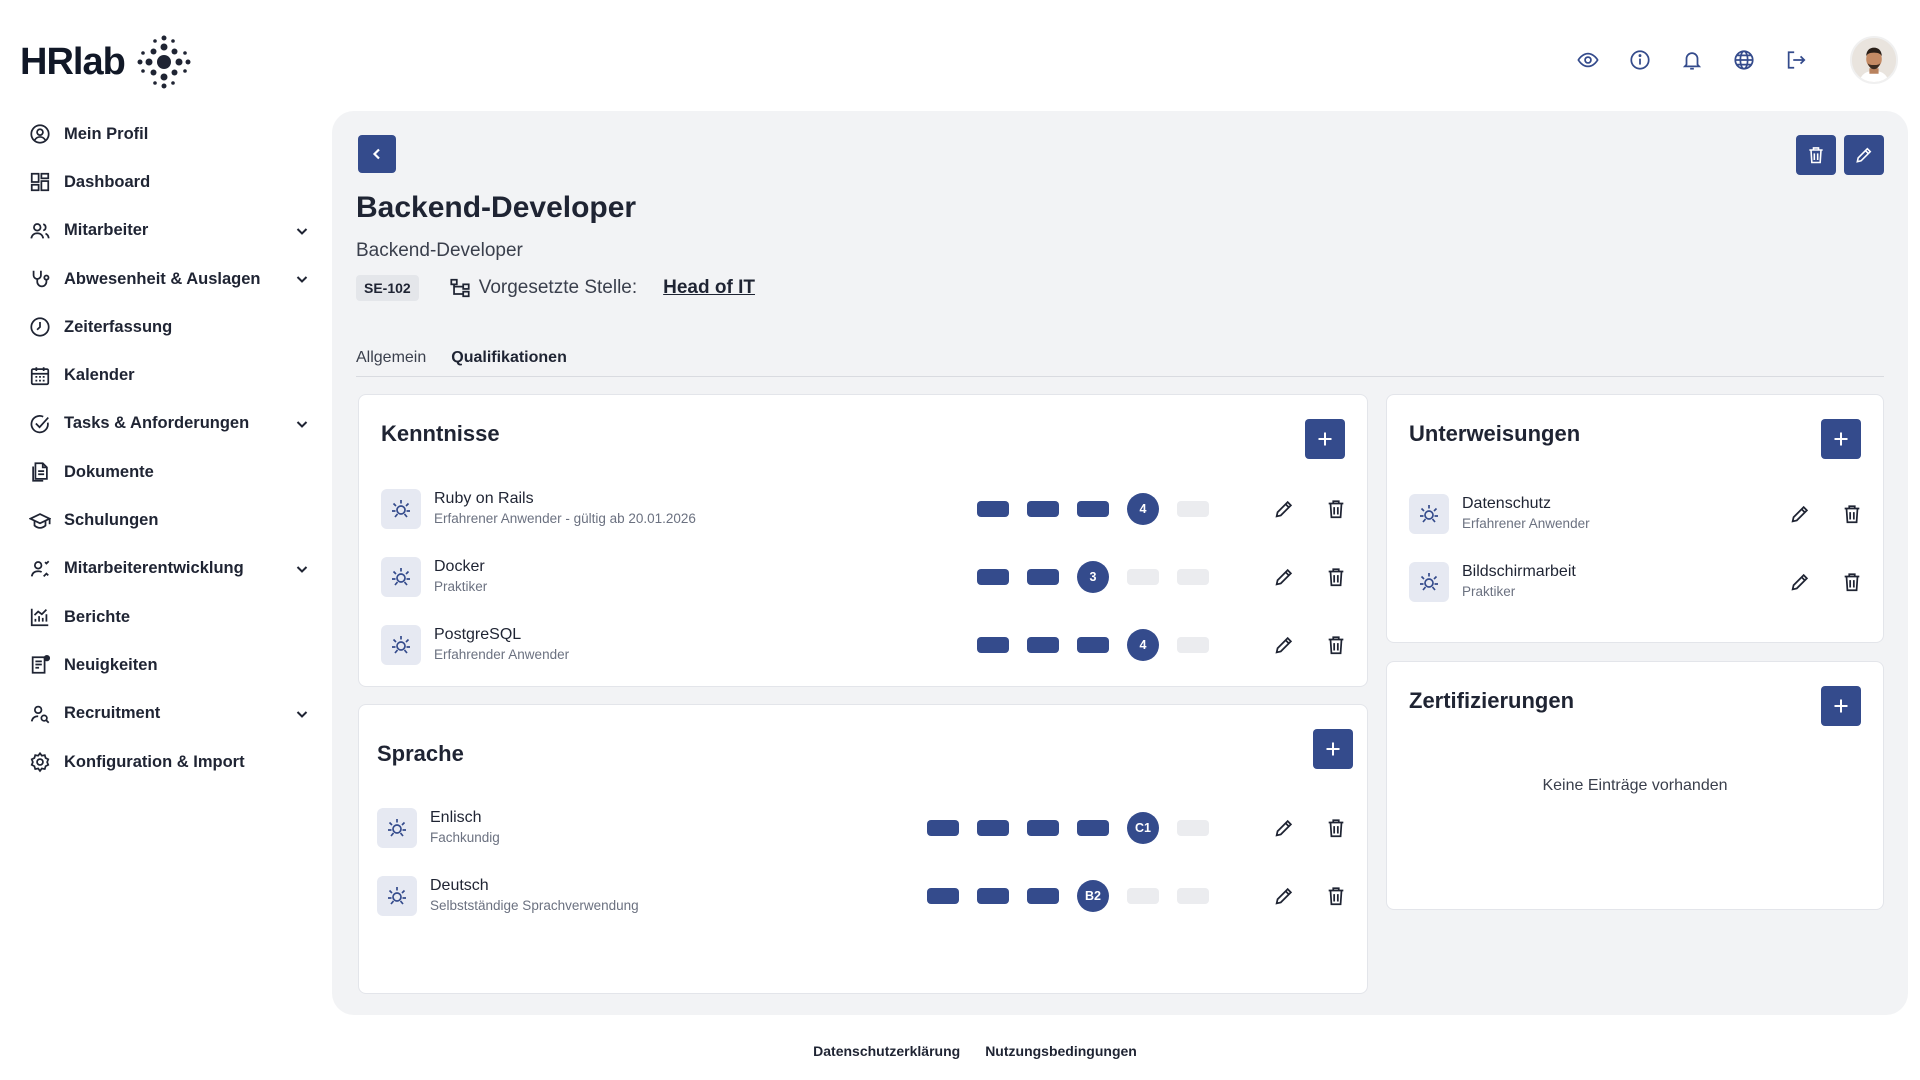 This screenshot has width=1920, height=1080. Describe the element at coordinates (40, 569) in the screenshot. I see `user-growth-icon` at that location.